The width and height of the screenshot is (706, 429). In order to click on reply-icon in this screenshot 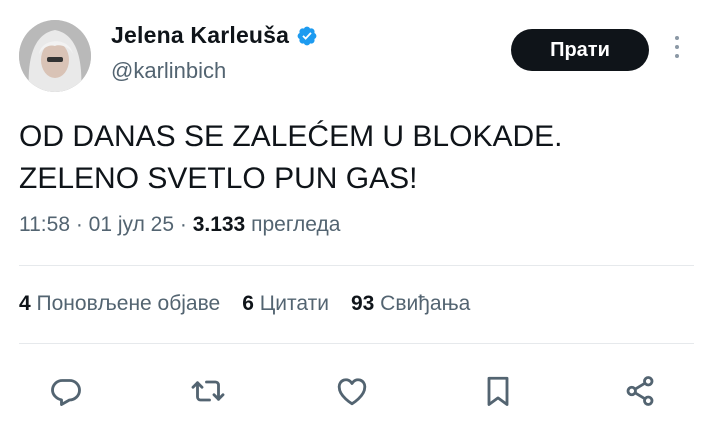, I will do `click(66, 391)`.